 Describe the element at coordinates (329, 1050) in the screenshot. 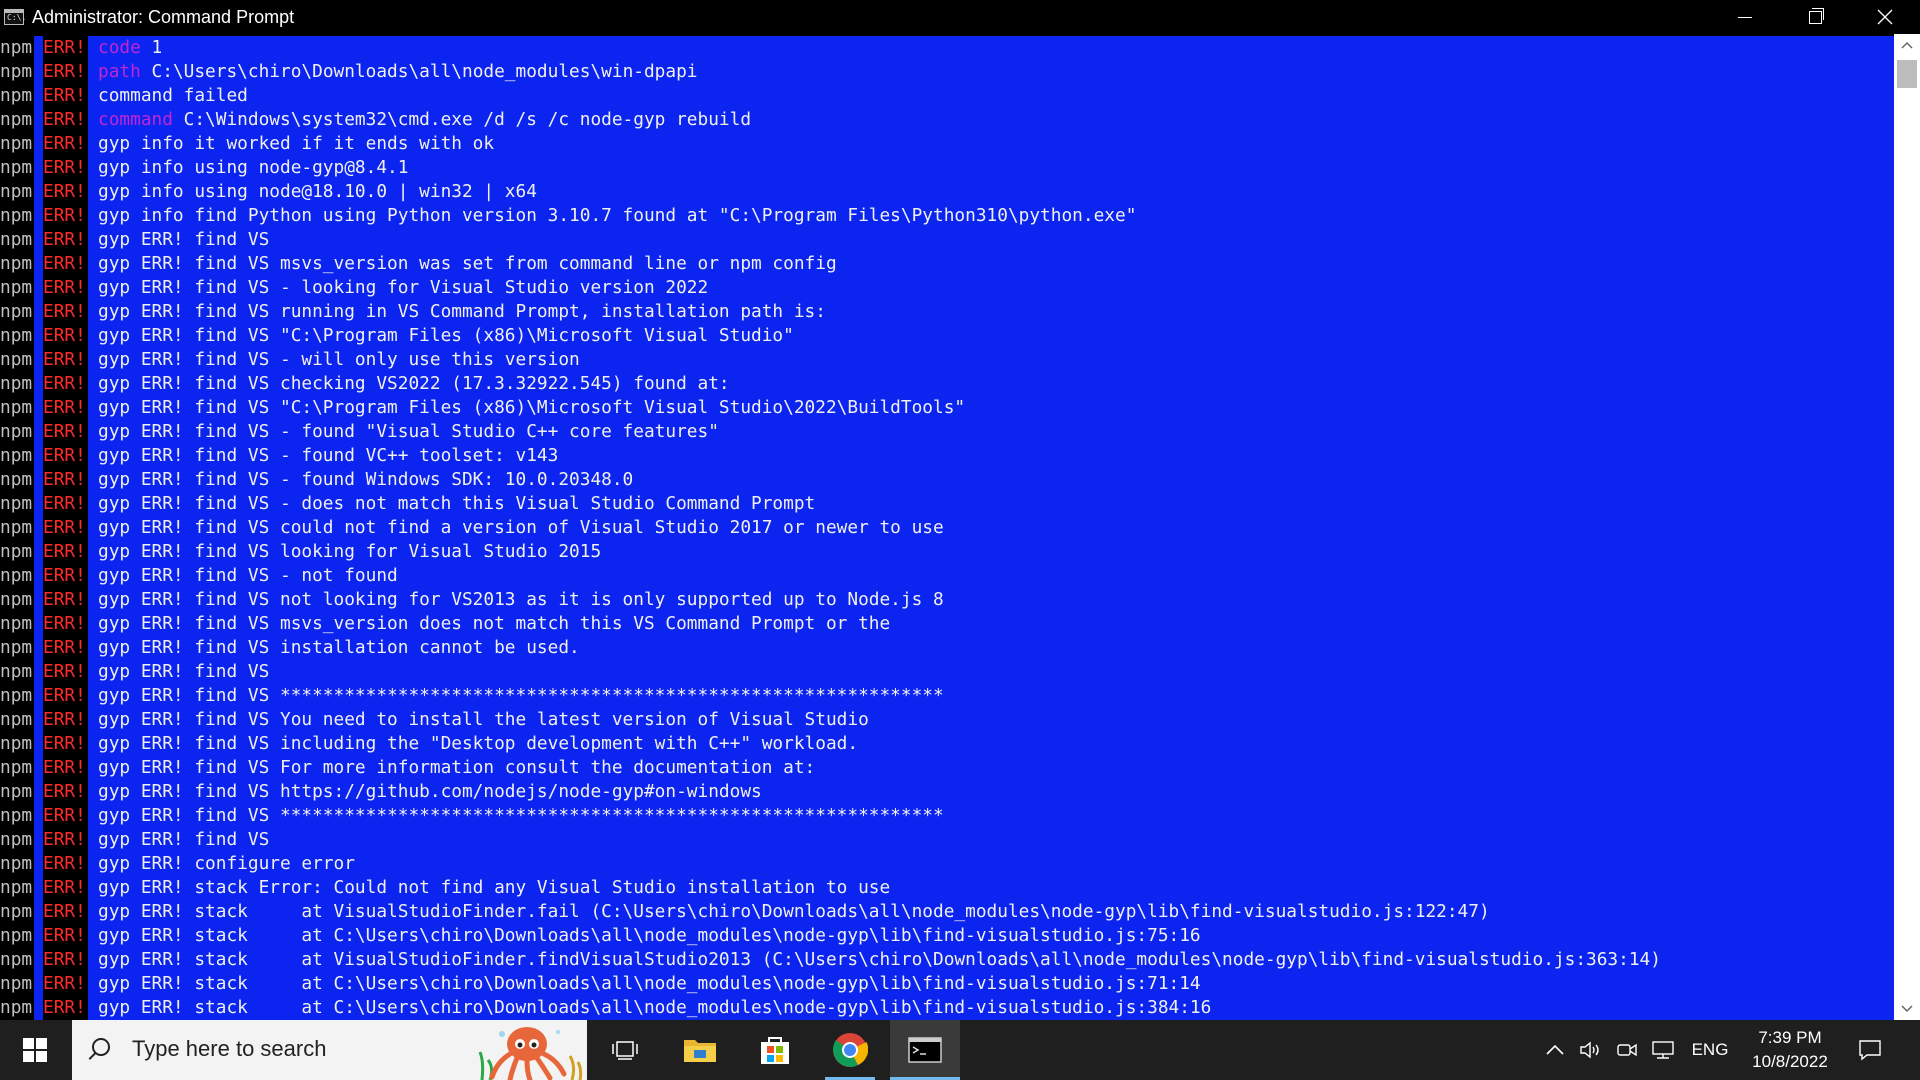

I see `taskbar-search-box: Type here to search` at that location.